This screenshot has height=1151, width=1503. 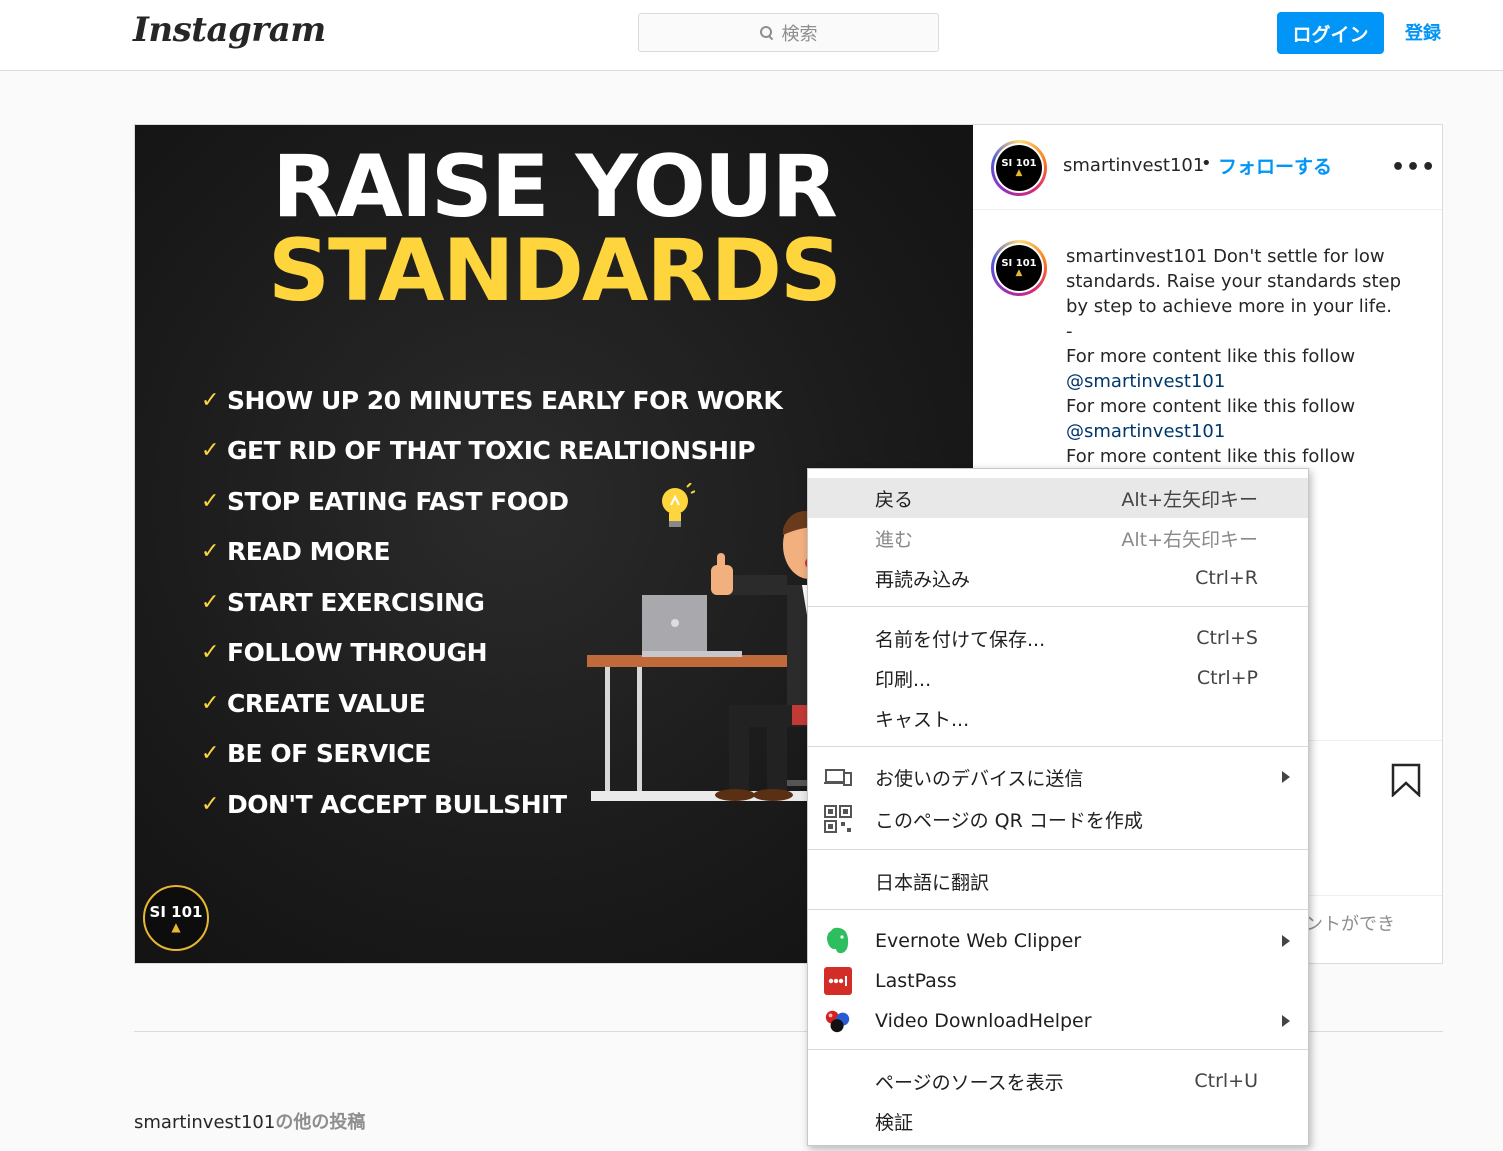 I want to click on instagram-logo: Instagram, so click(x=229, y=30).